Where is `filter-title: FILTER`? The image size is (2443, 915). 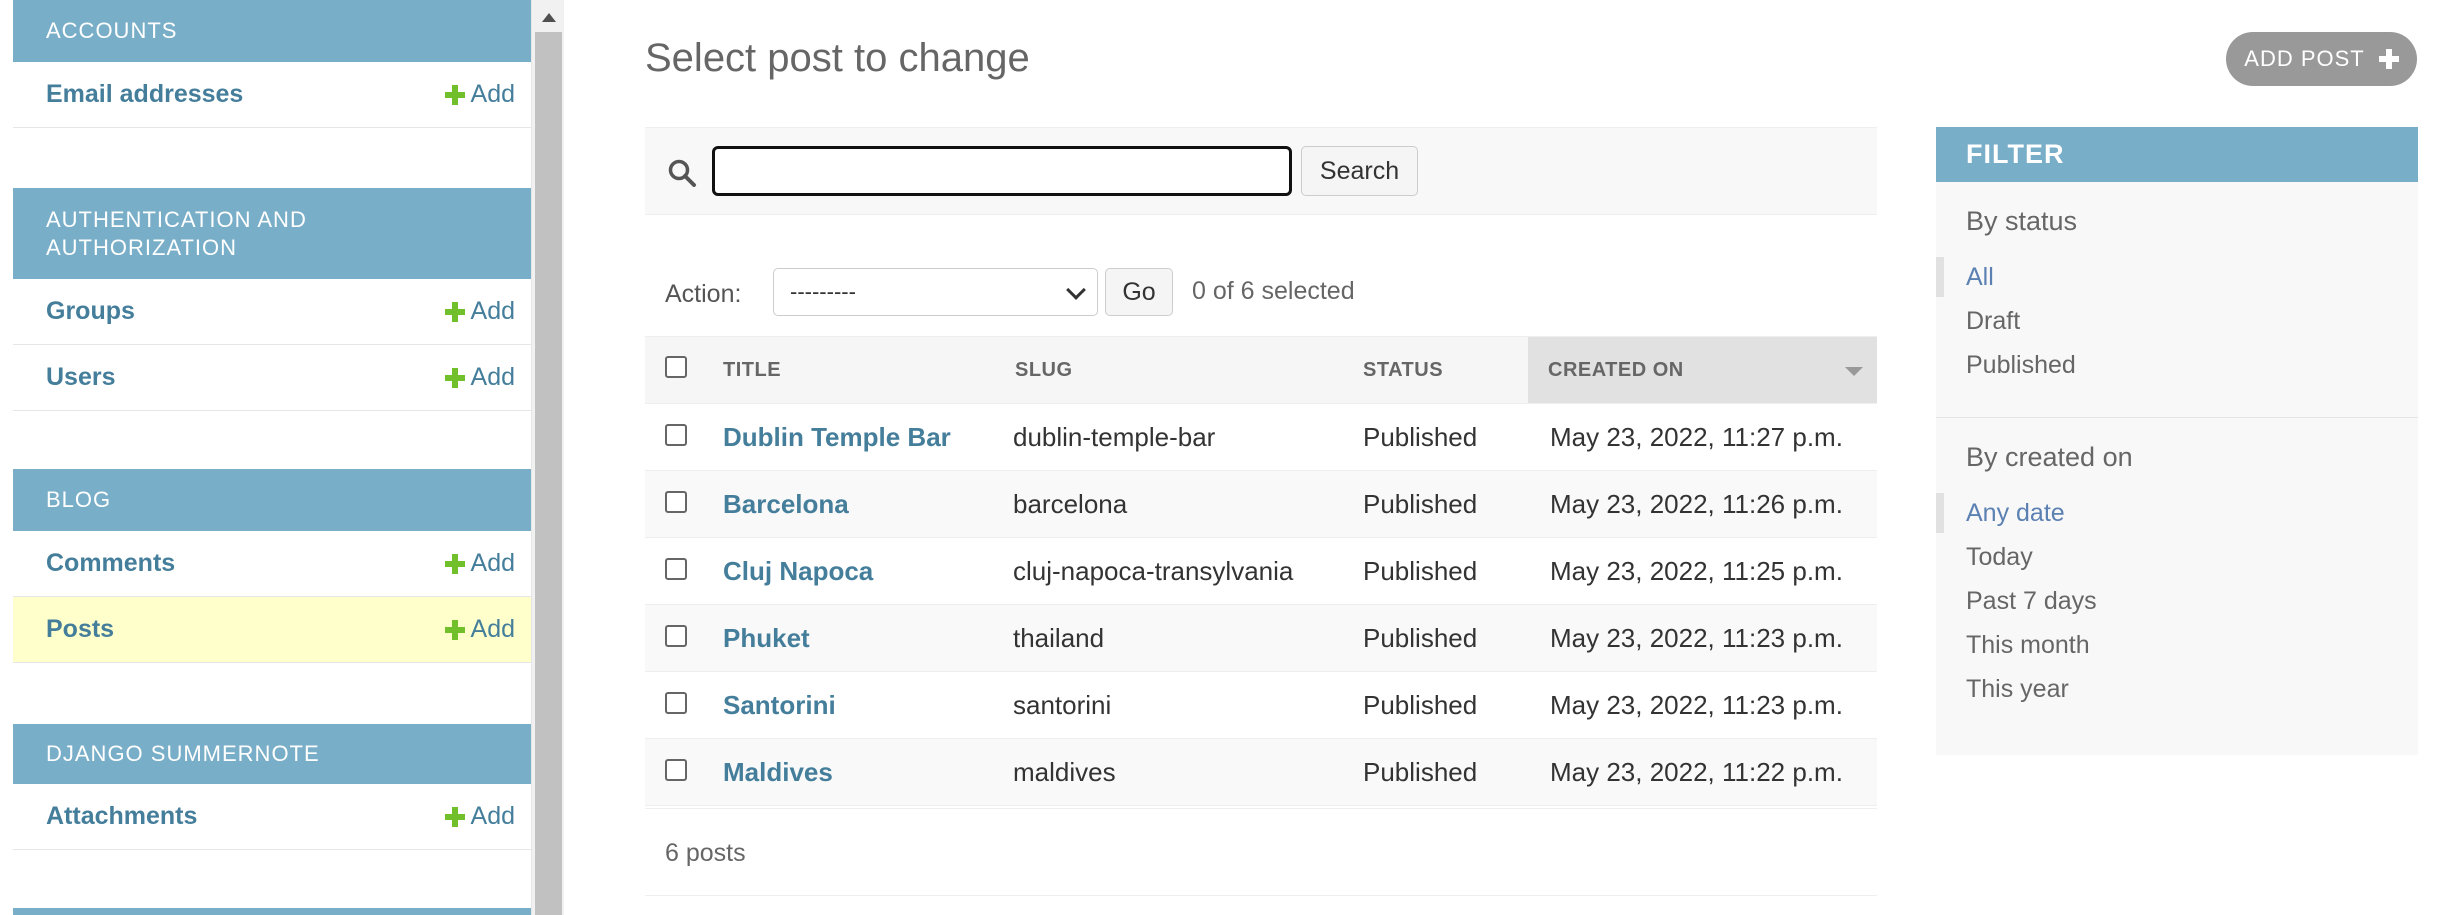
filter-title: FILTER is located at coordinates (2177, 154).